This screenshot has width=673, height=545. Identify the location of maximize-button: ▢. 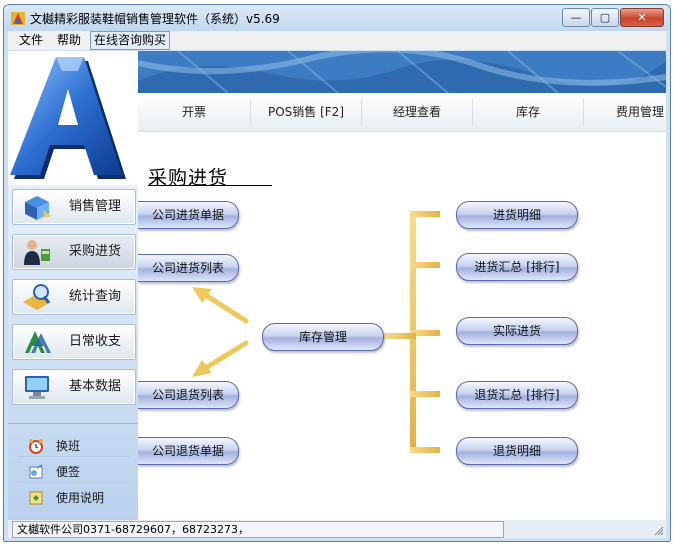
(605, 17).